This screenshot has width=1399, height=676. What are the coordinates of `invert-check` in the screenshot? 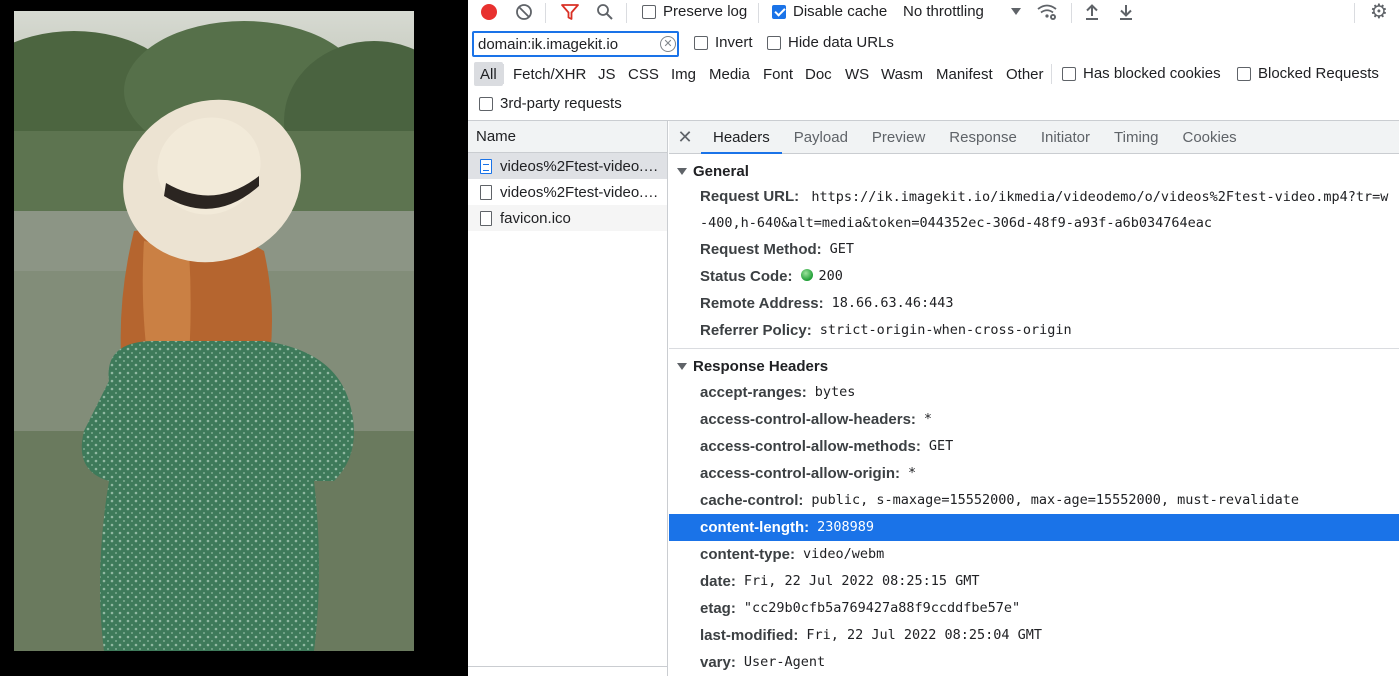 It's located at (701, 42).